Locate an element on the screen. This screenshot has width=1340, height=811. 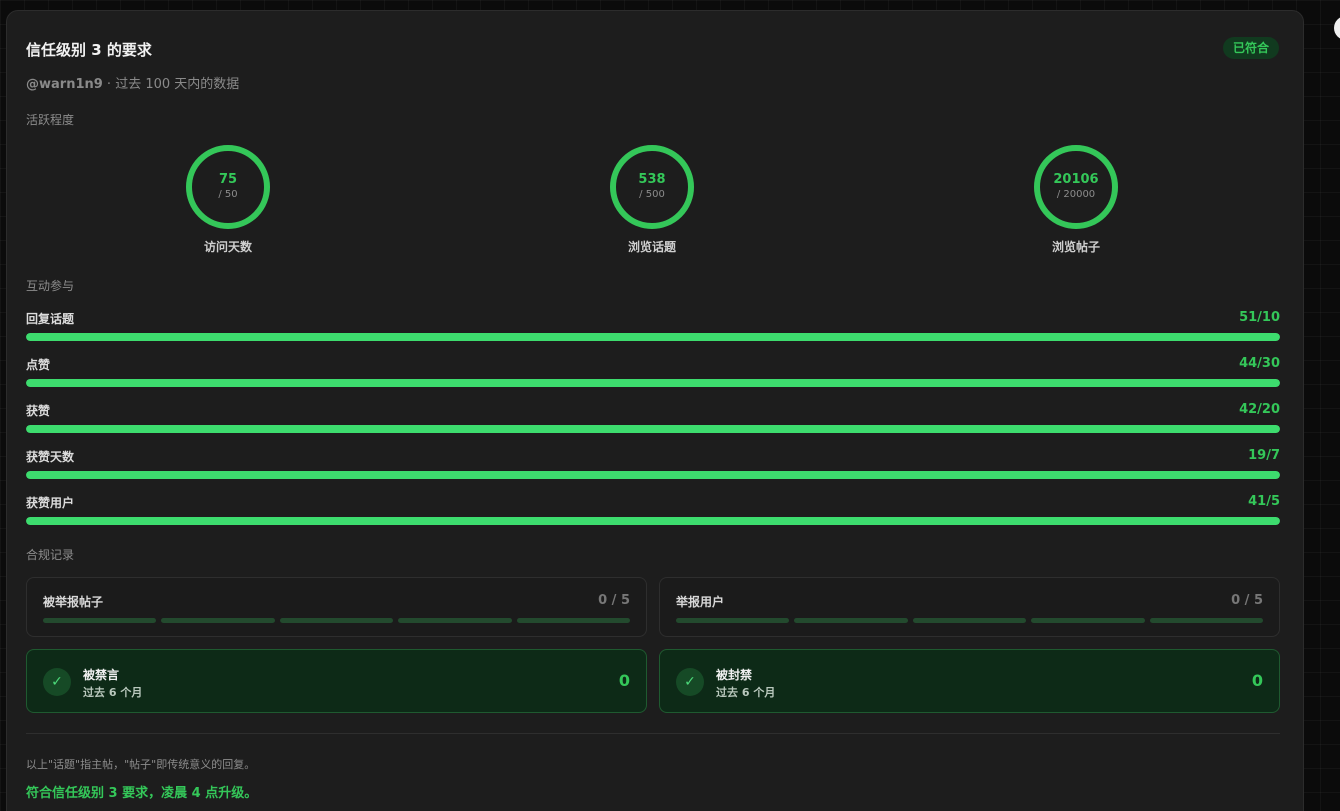
ring-visit-days: 75 / 50 访问天数 is located at coordinates (228, 199).